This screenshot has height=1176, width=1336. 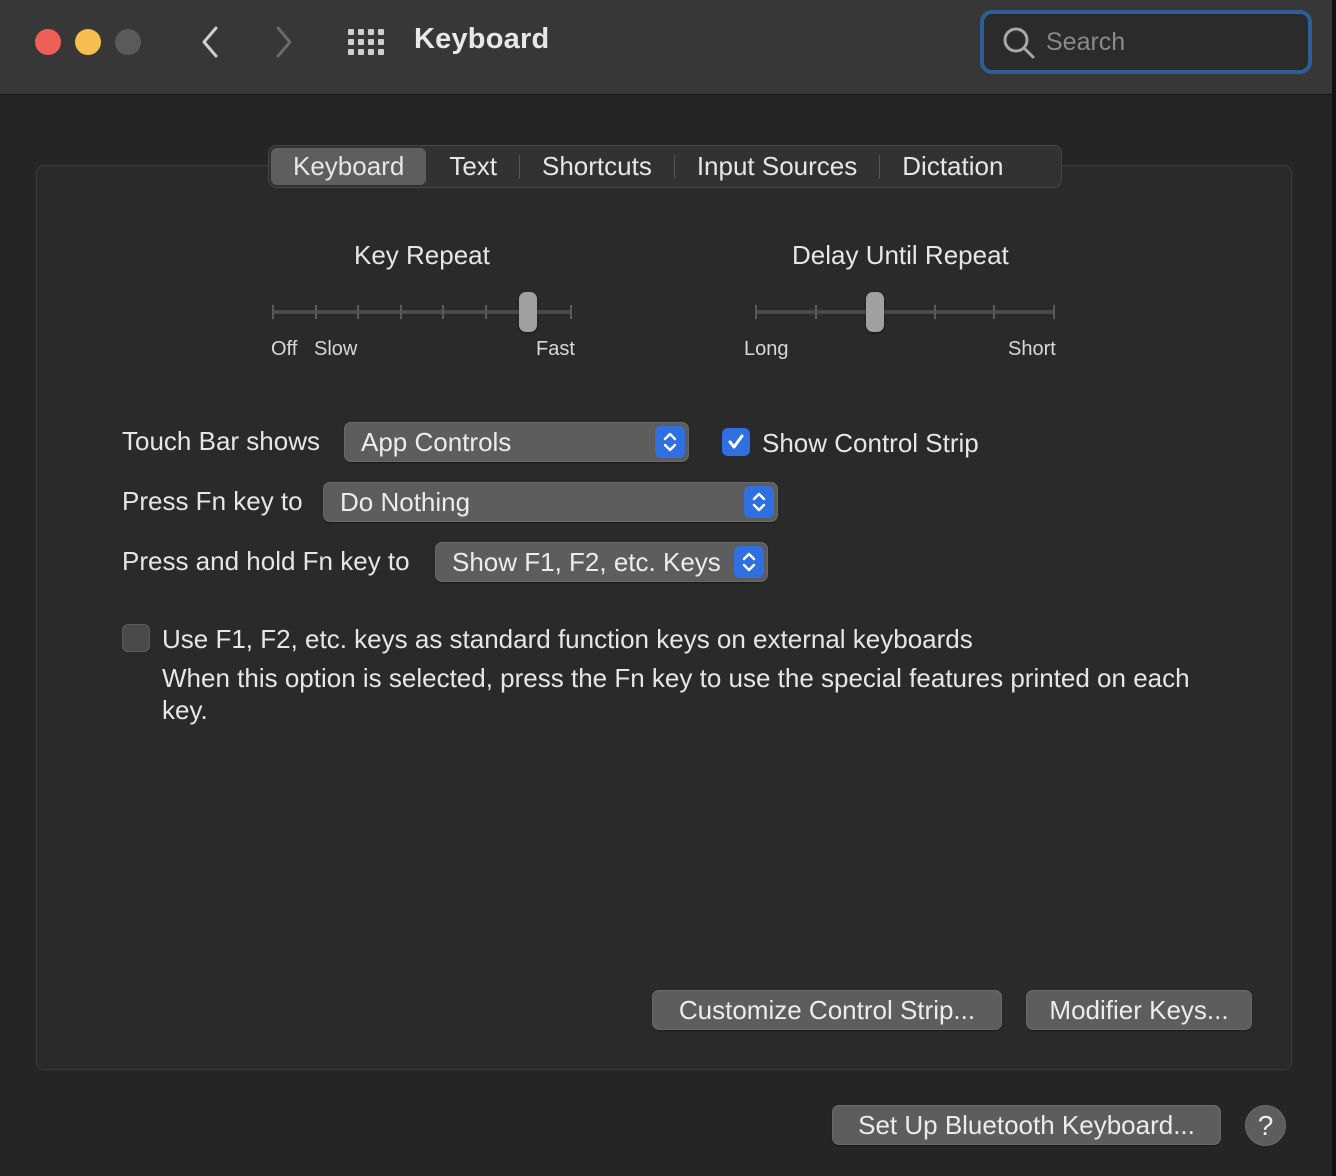 What do you see at coordinates (597, 166) in the screenshot?
I see `tab-shortcuts: Shortcuts` at bounding box center [597, 166].